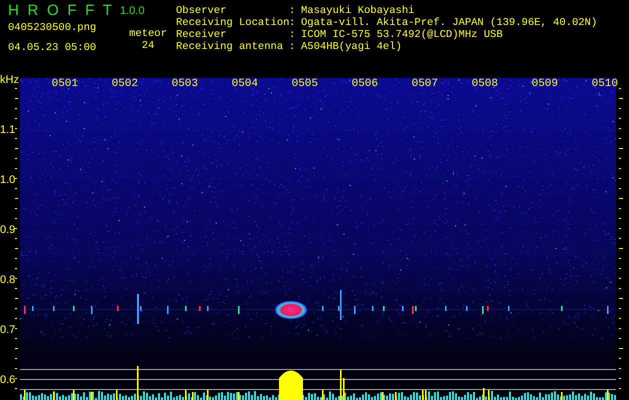 This screenshot has width=629, height=400. Describe the element at coordinates (201, 35) in the screenshot. I see `info-label: Receiver` at that location.